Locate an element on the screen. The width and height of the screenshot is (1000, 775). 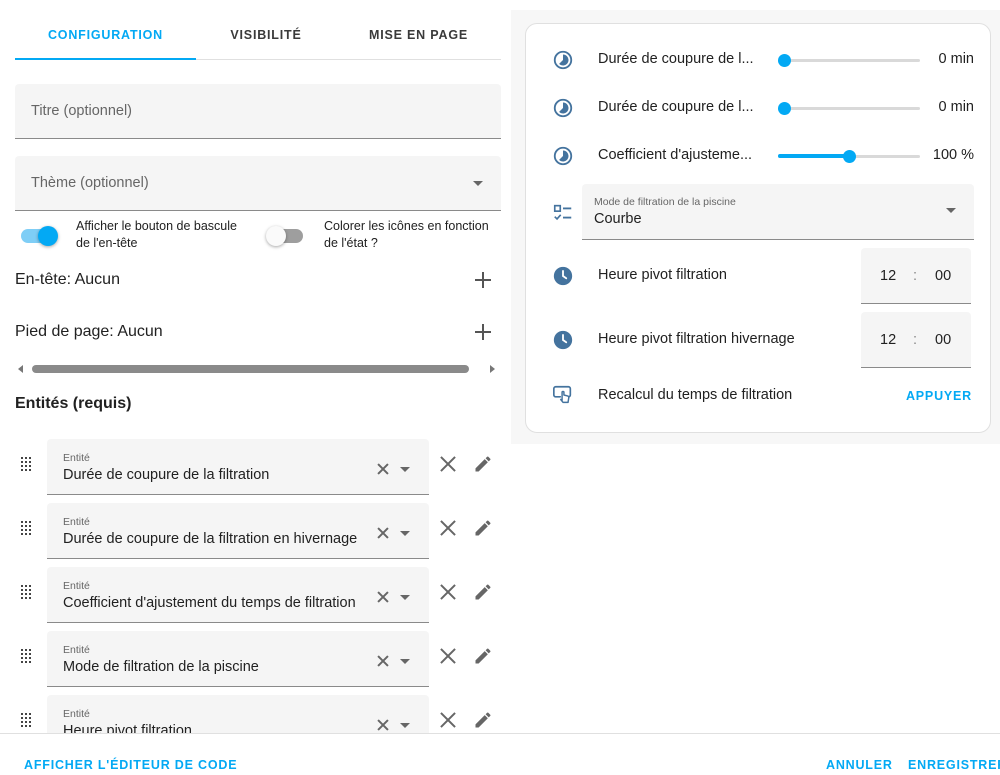
entities-title: Entités (requis) is located at coordinates (73, 403).